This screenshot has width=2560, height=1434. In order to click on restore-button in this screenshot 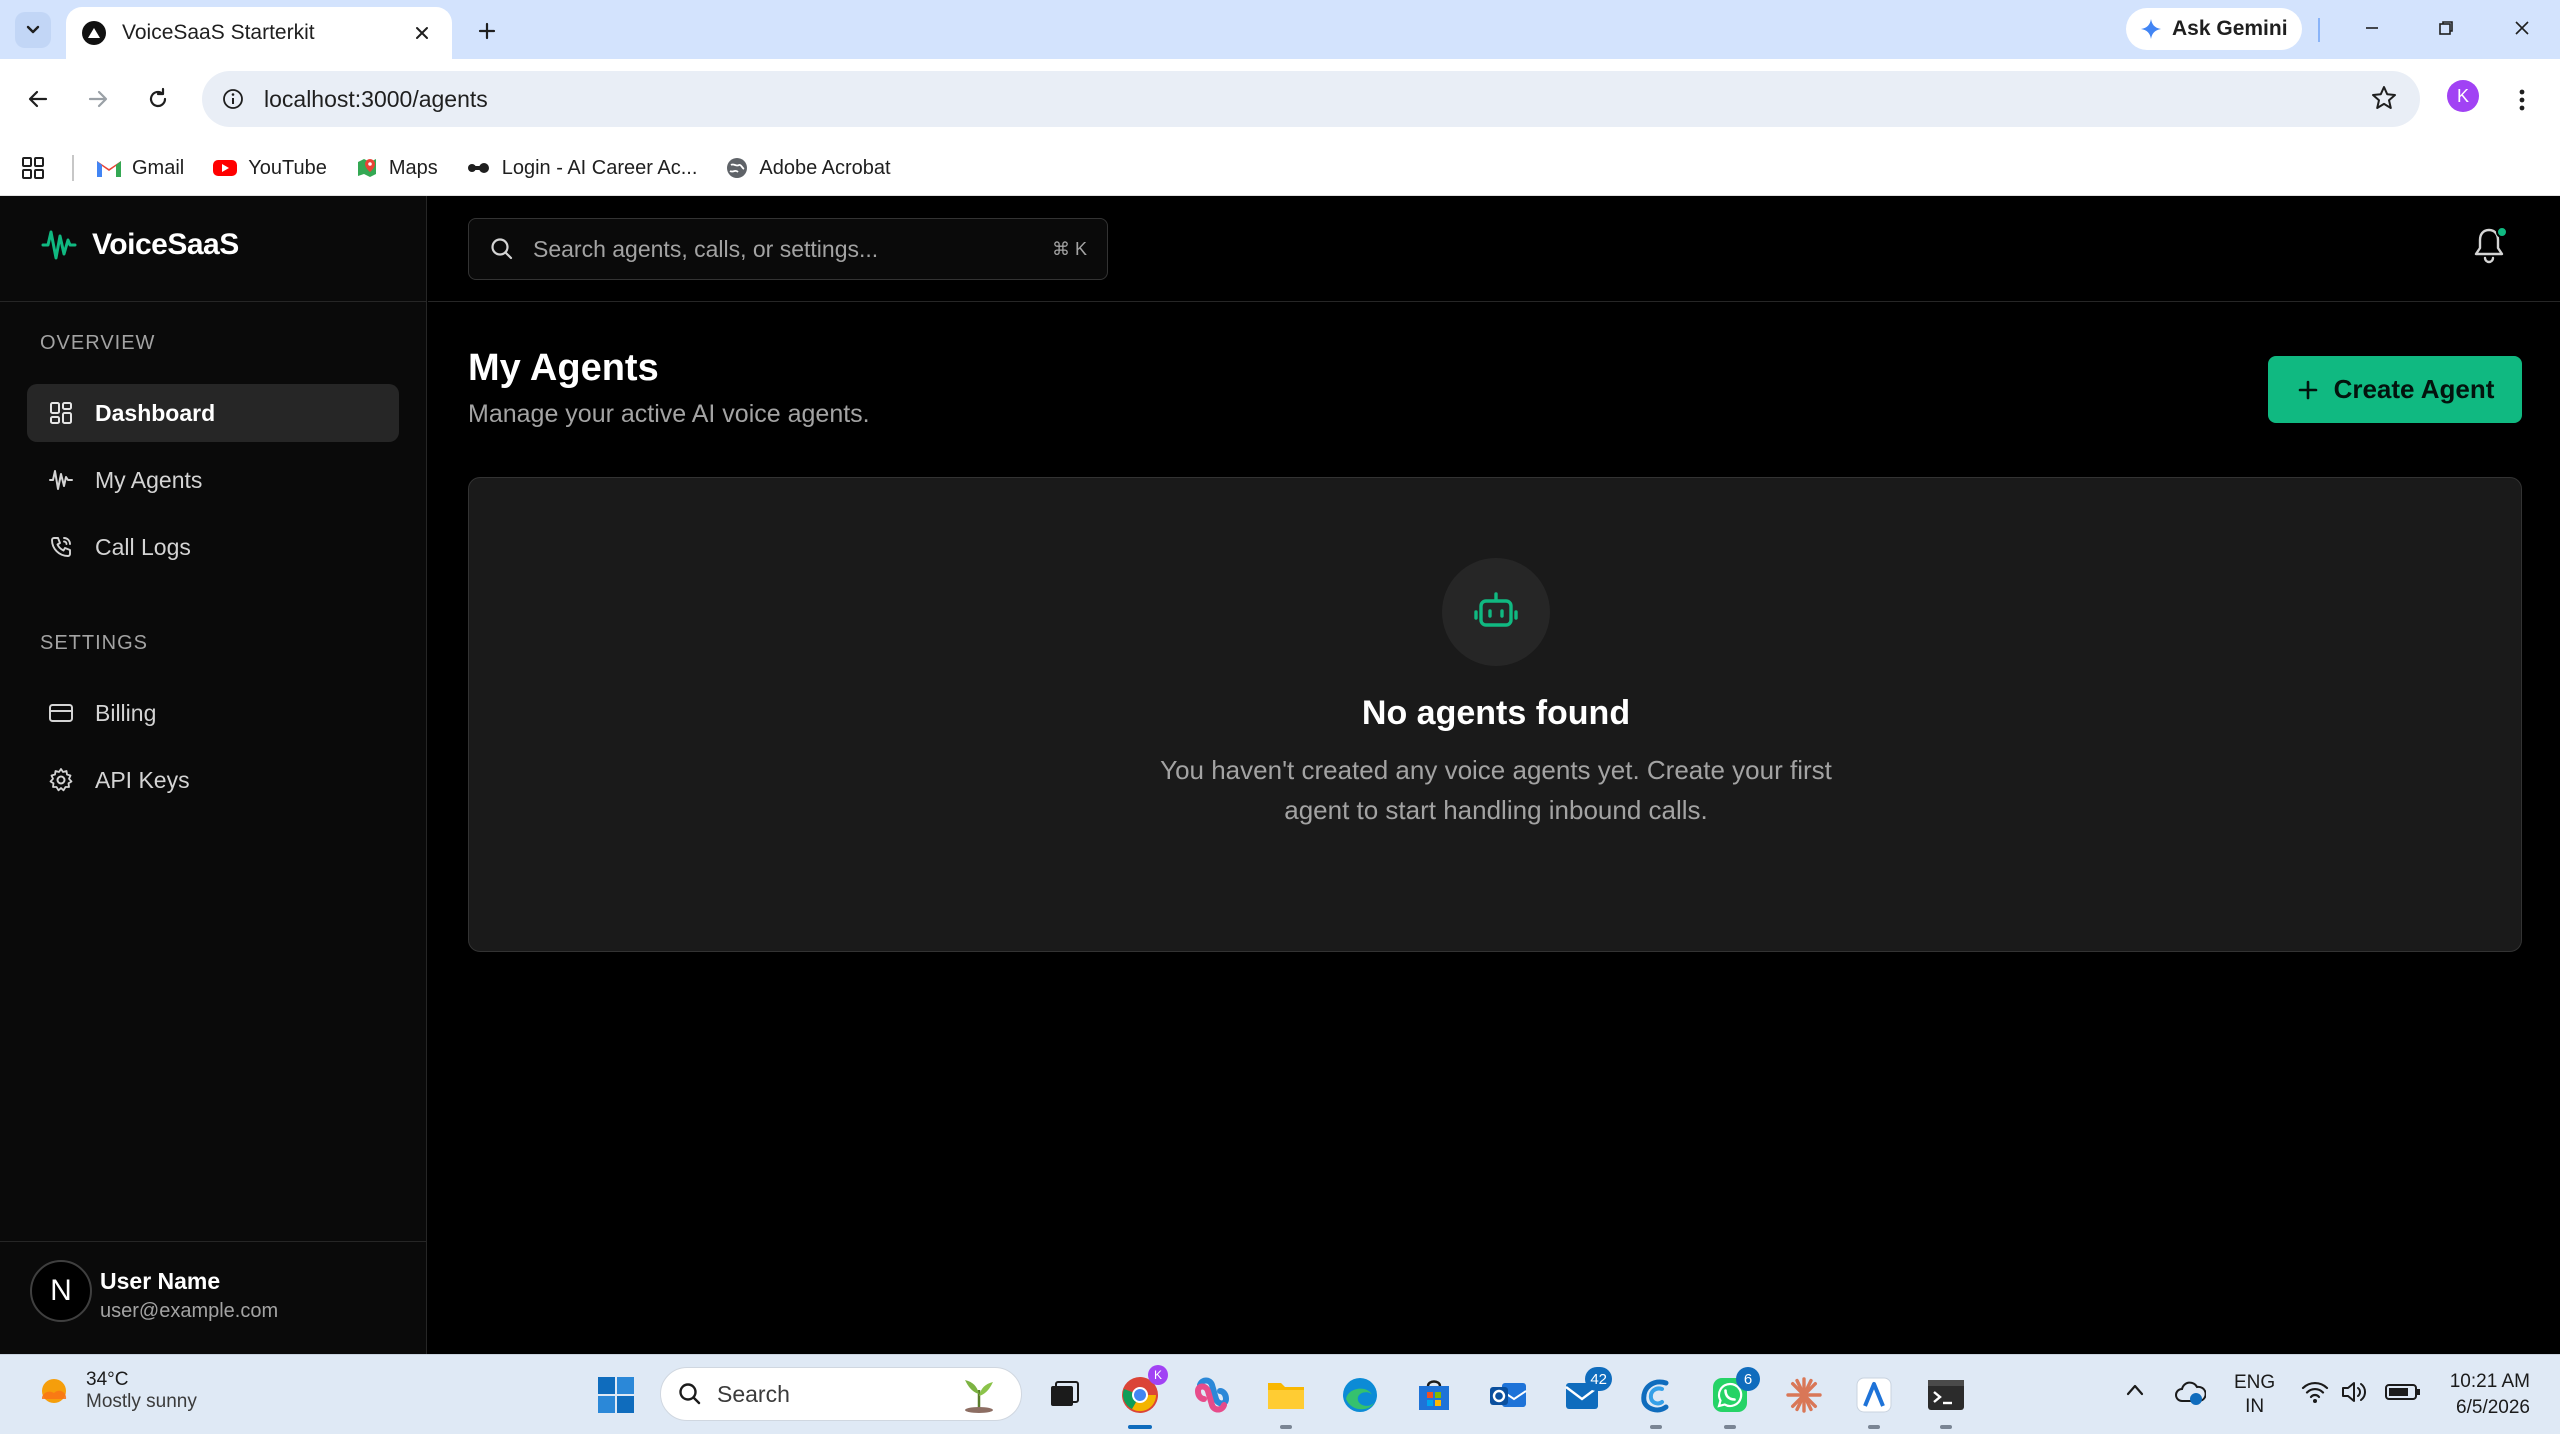, I will do `click(2446, 28)`.